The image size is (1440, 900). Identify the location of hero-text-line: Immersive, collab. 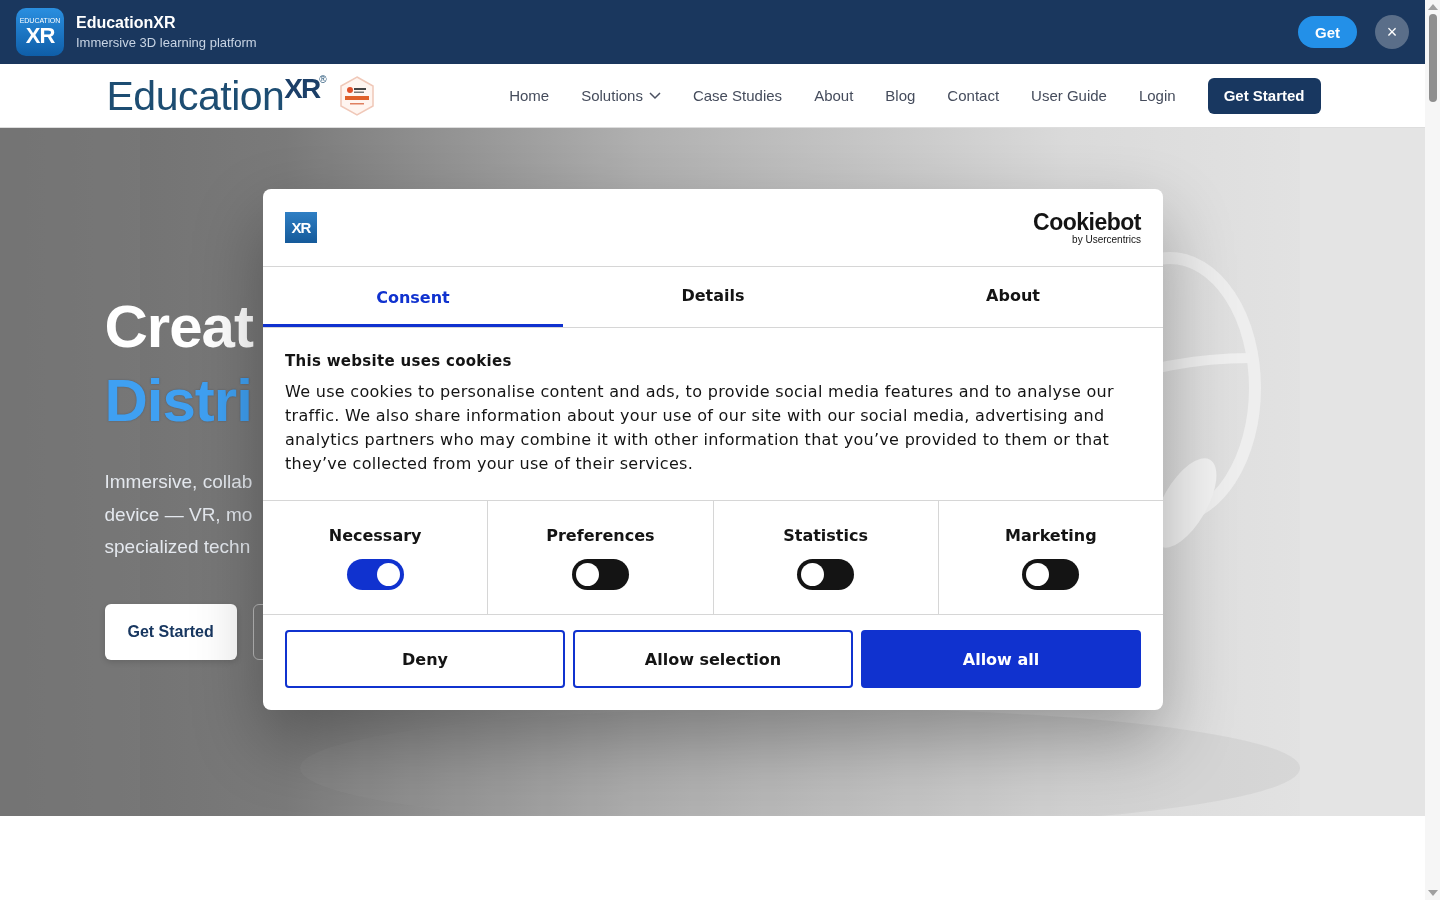
(178, 482).